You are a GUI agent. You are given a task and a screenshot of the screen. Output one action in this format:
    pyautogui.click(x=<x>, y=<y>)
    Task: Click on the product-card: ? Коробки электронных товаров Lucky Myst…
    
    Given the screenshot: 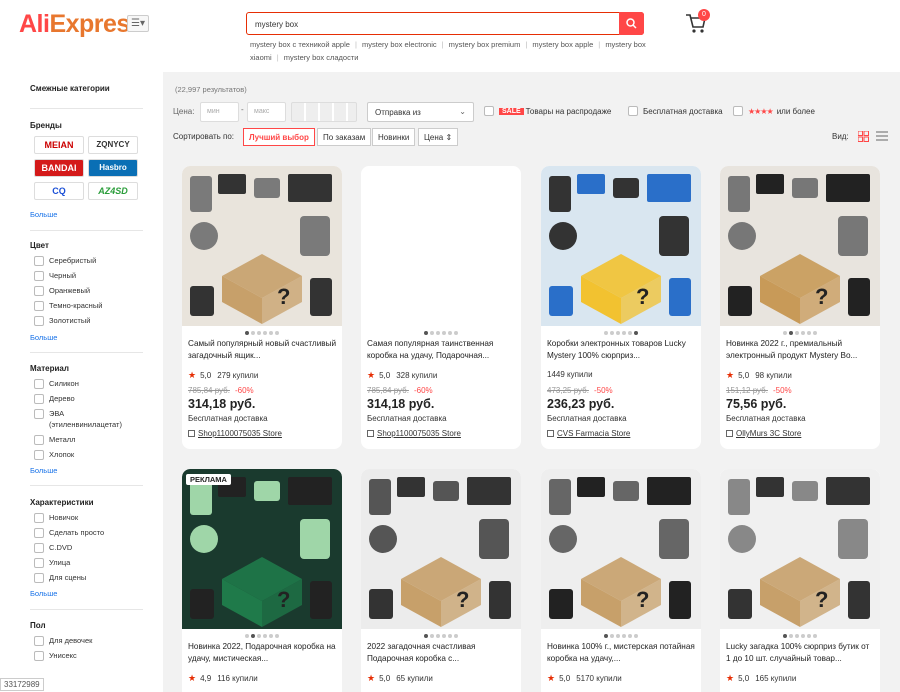 What is the action you would take?
    pyautogui.click(x=621, y=307)
    